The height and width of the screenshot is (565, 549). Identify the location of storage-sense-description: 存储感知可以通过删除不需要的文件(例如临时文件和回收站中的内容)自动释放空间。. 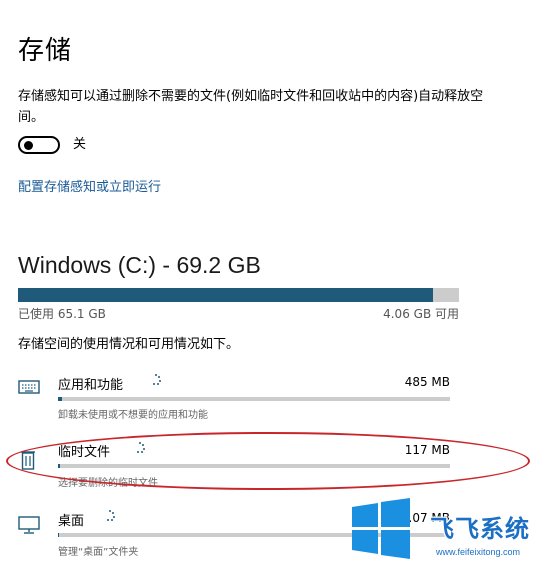
(251, 107).